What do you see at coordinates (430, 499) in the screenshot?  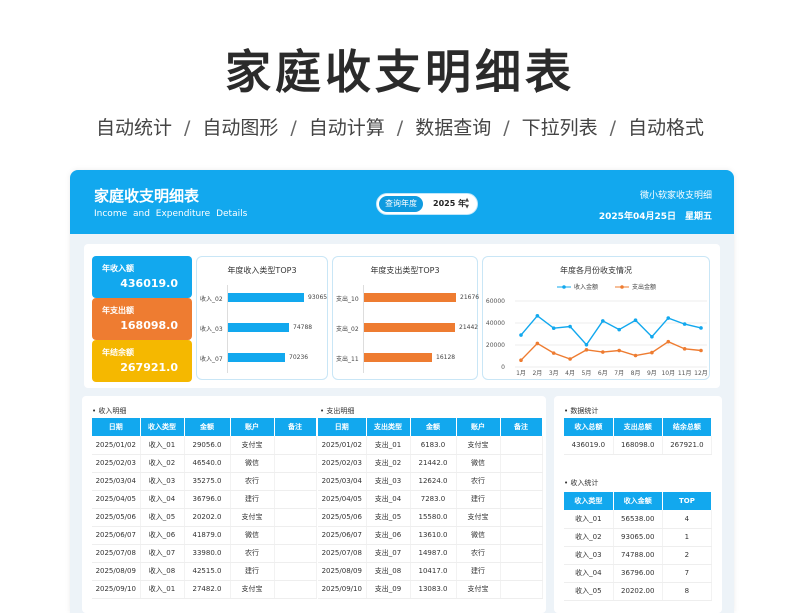 I see `table-row: 2025/04/05 支出_04 7283.0 建行` at bounding box center [430, 499].